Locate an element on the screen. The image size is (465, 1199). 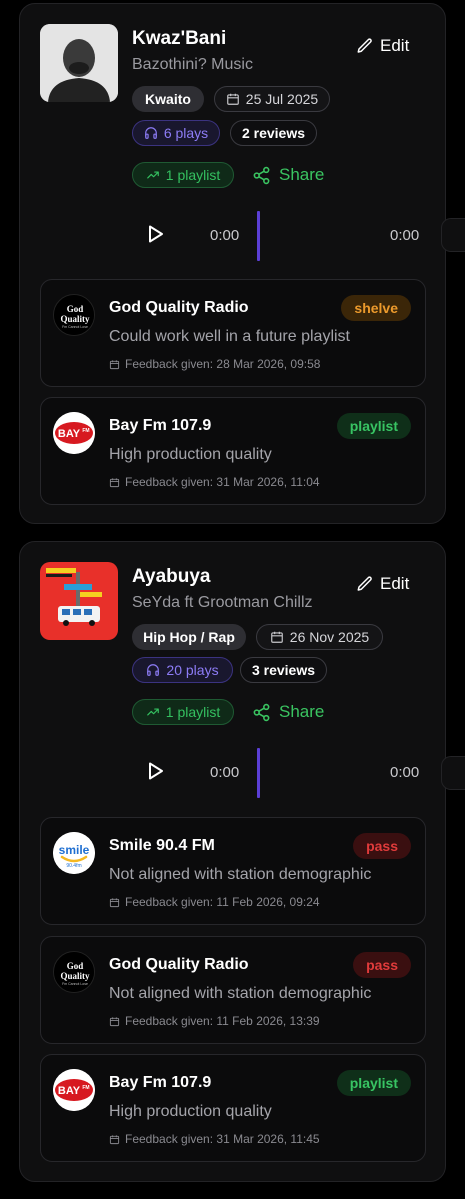
svg-text: smile is located at coordinates (74, 850).